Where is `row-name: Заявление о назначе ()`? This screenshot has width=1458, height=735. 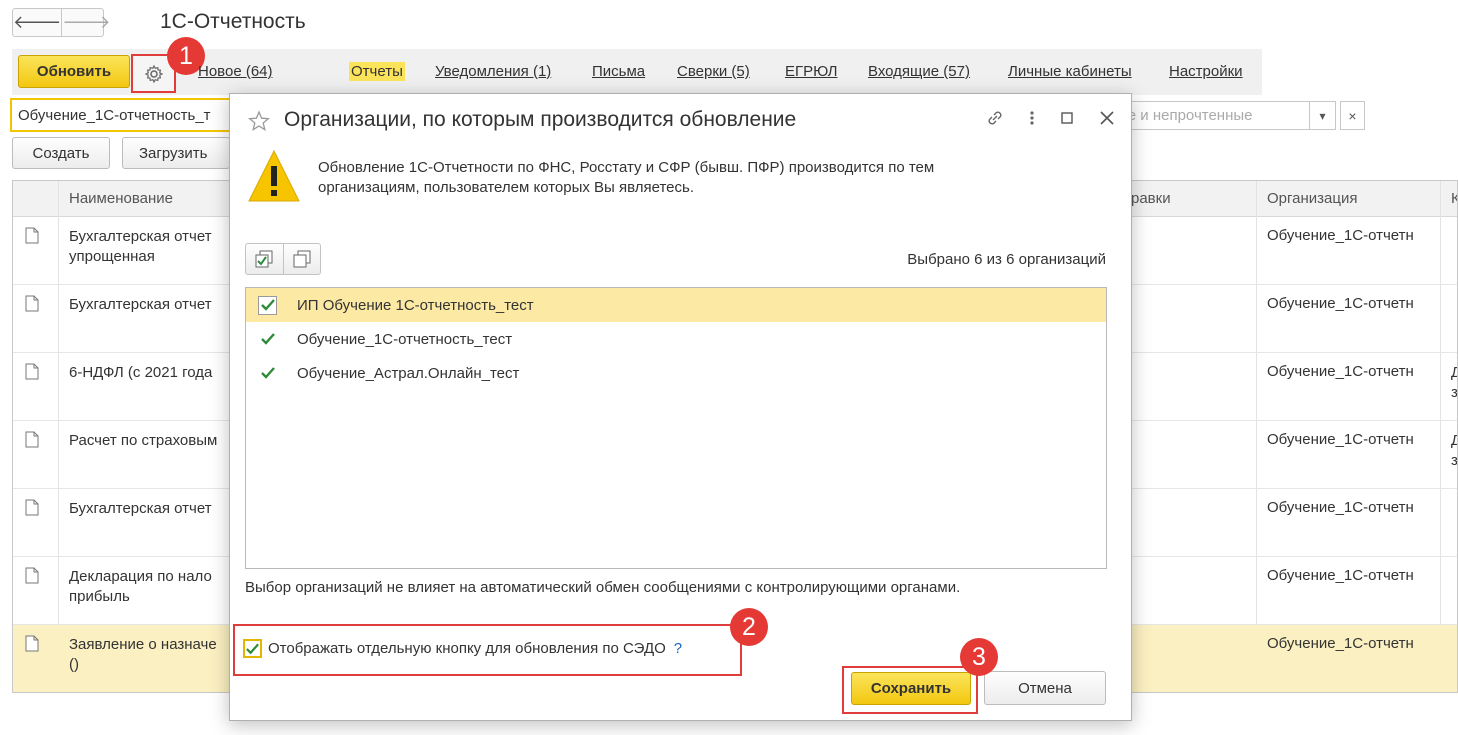 row-name: Заявление о назначе () is located at coordinates (143, 654).